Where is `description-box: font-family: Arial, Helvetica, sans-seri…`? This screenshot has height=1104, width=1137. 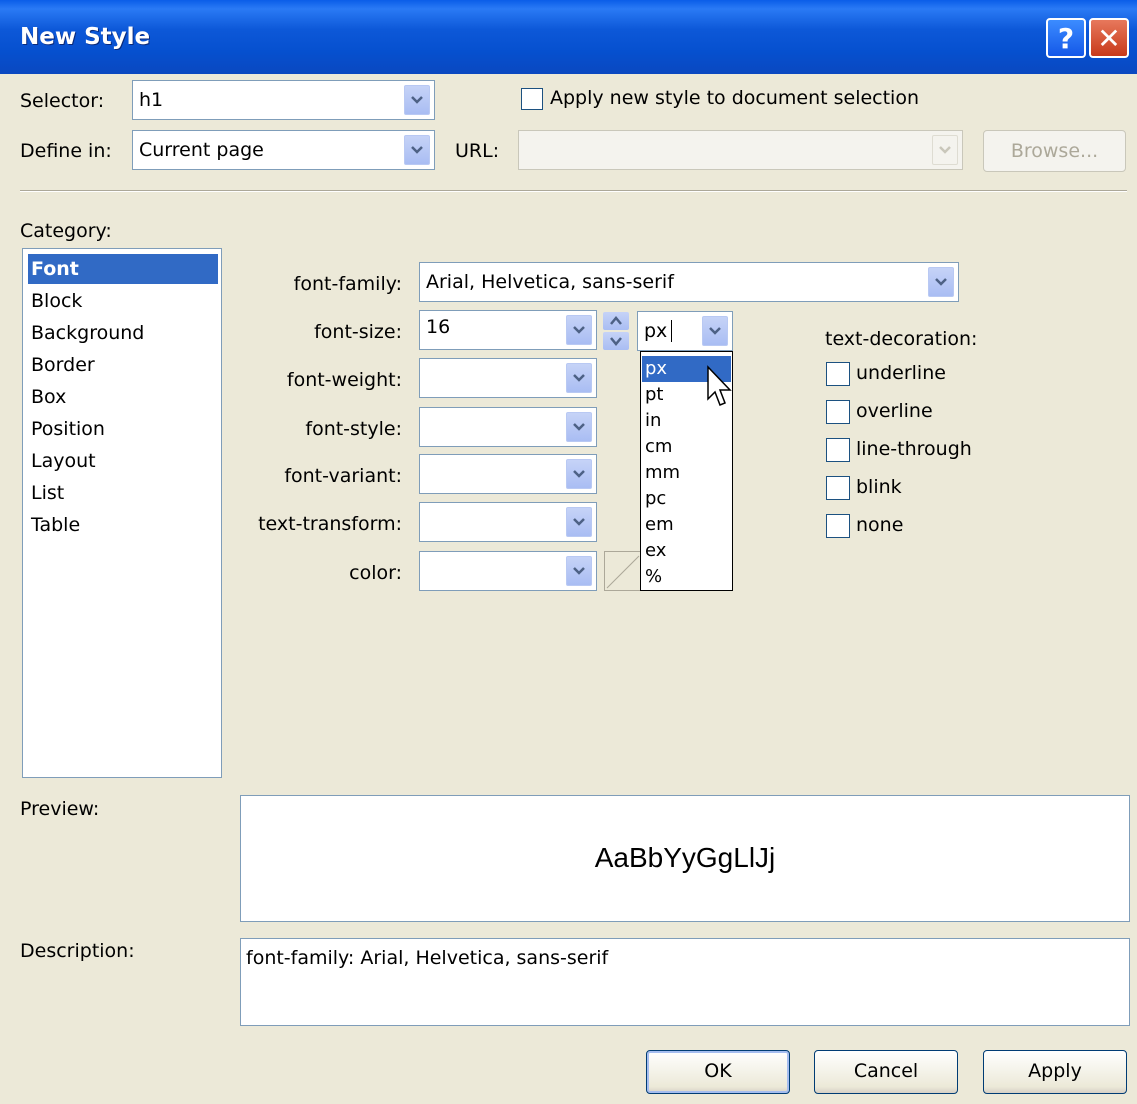
description-box: font-family: Arial, Helvetica, sans-seri… is located at coordinates (685, 982).